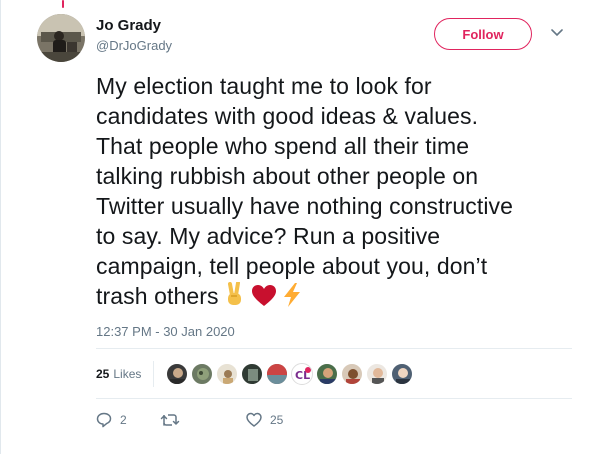  I want to click on likes-count: 25, so click(103, 374).